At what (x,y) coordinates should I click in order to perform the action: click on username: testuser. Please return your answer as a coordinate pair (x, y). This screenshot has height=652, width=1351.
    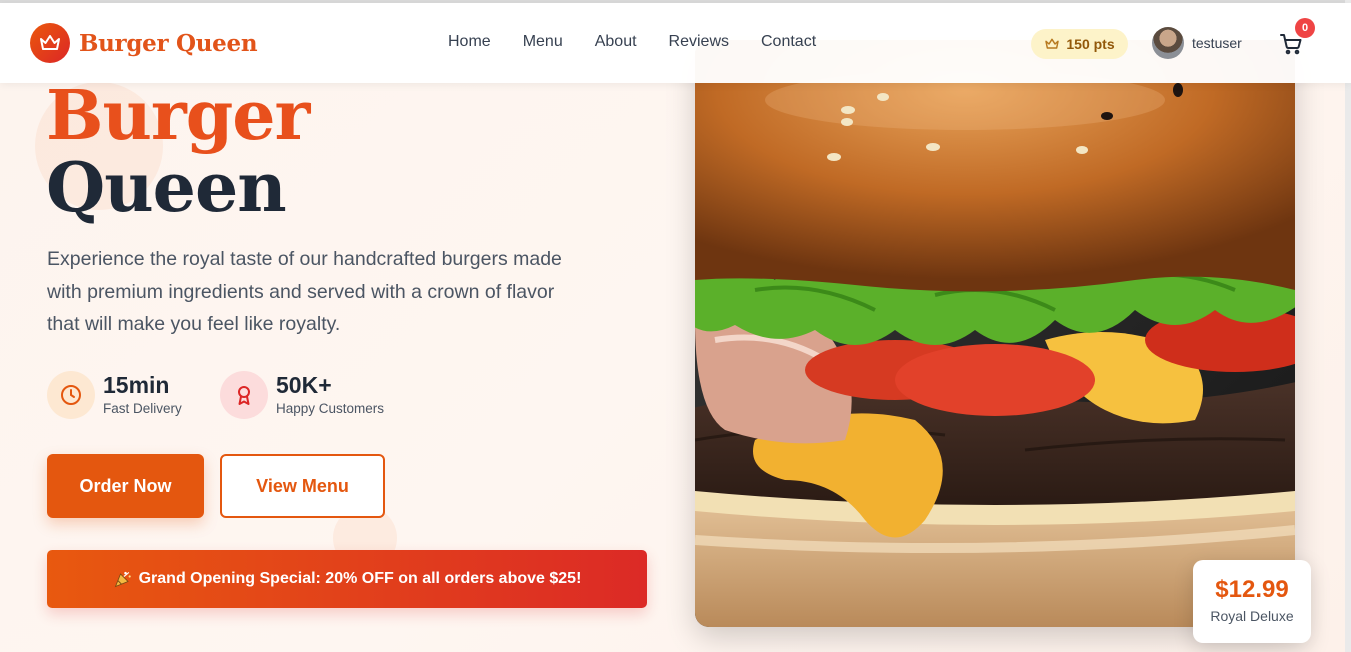
    Looking at the image, I should click on (1217, 43).